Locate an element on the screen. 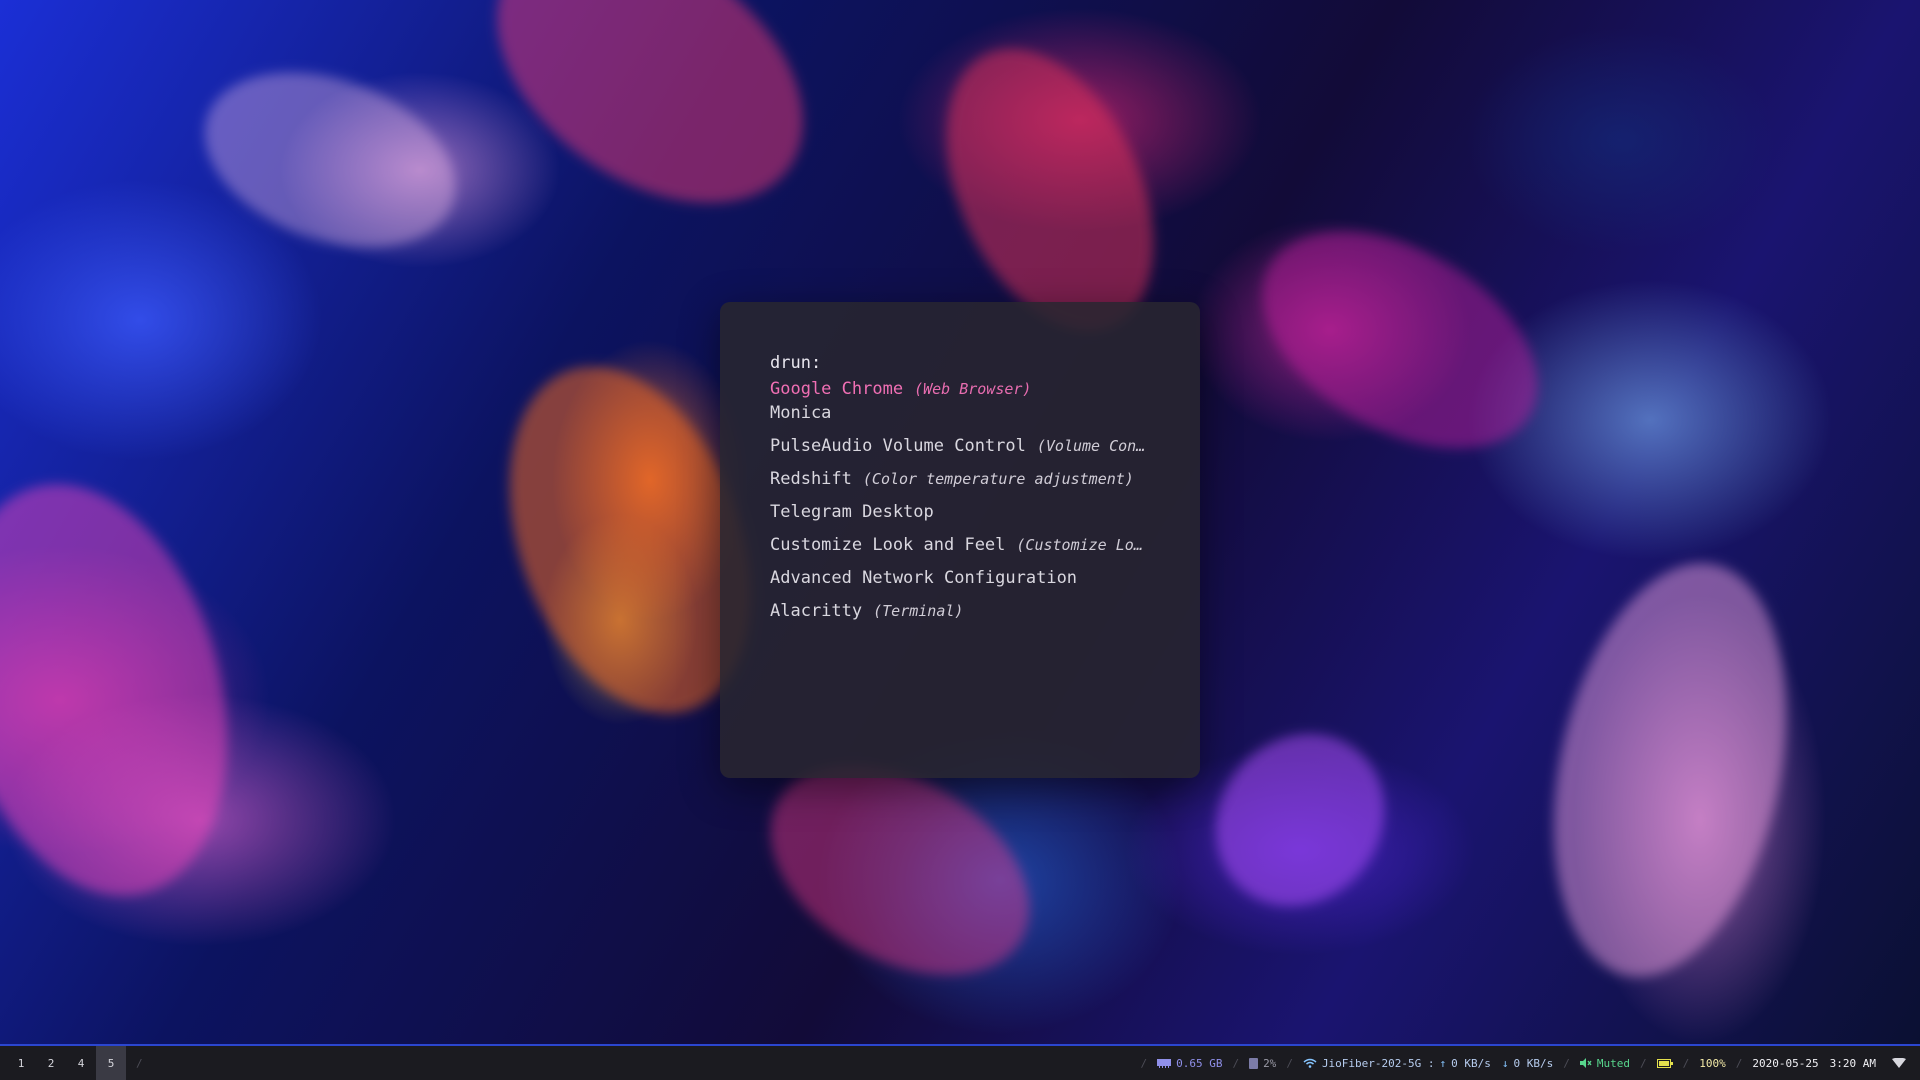  wifi-ssid: JioFiber-202-5G : is located at coordinates (1378, 1063).